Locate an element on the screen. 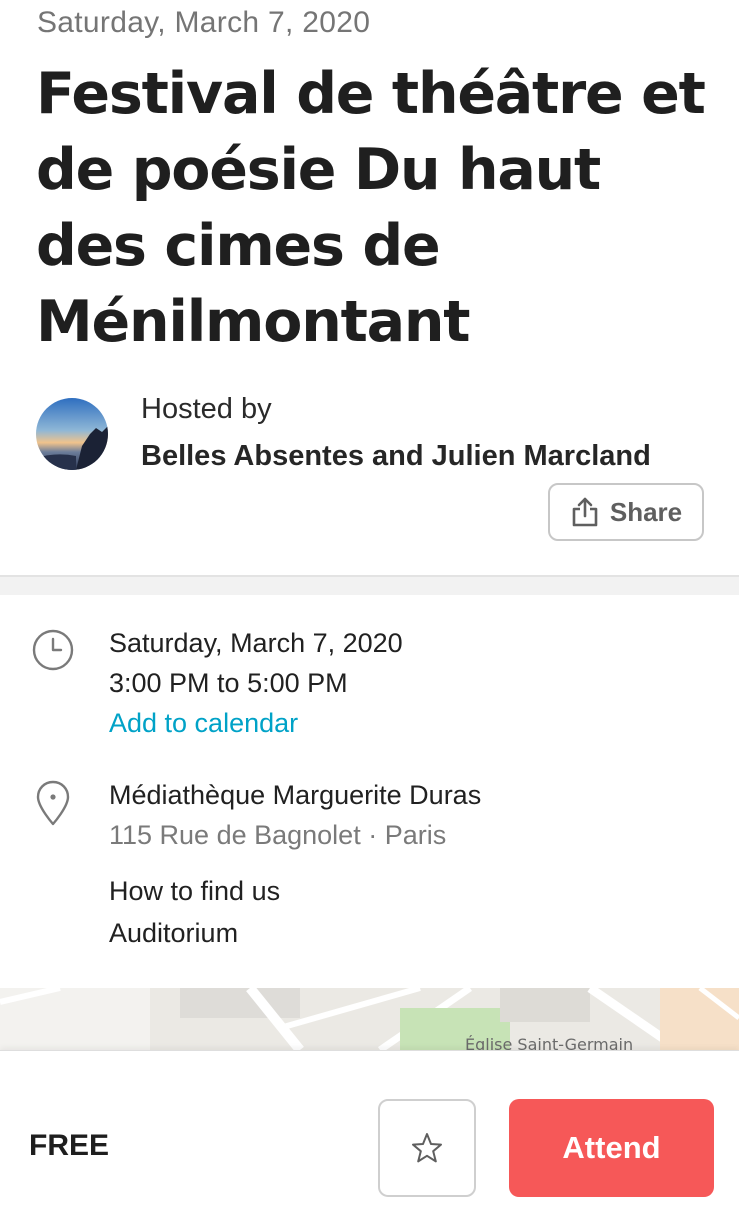 This screenshot has width=739, height=1225. attend-label: Attend is located at coordinates (611, 1147).